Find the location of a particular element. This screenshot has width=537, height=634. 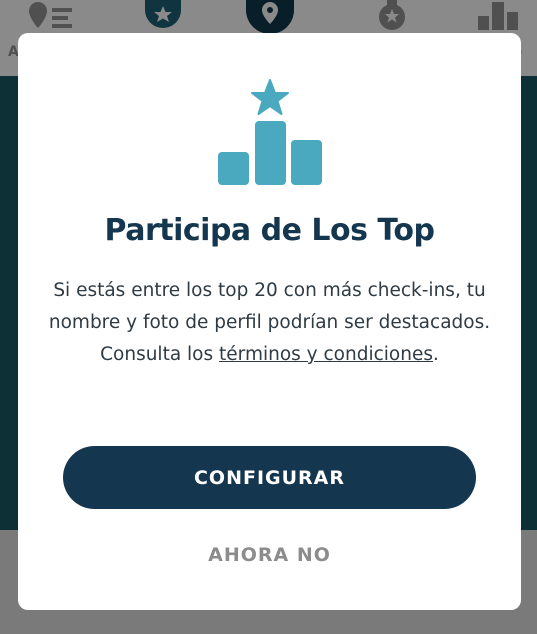

medal-icon is located at coordinates (392, 15).